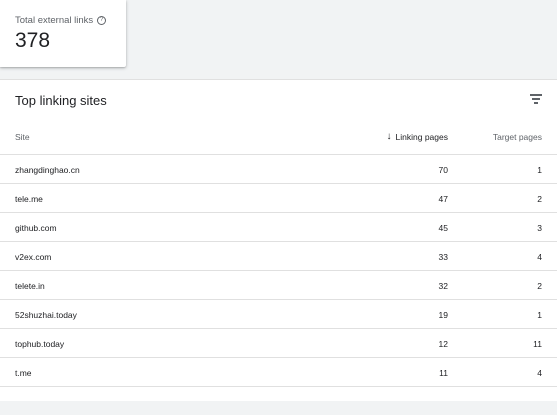  I want to click on cell-linking-pages: 11, so click(443, 373).